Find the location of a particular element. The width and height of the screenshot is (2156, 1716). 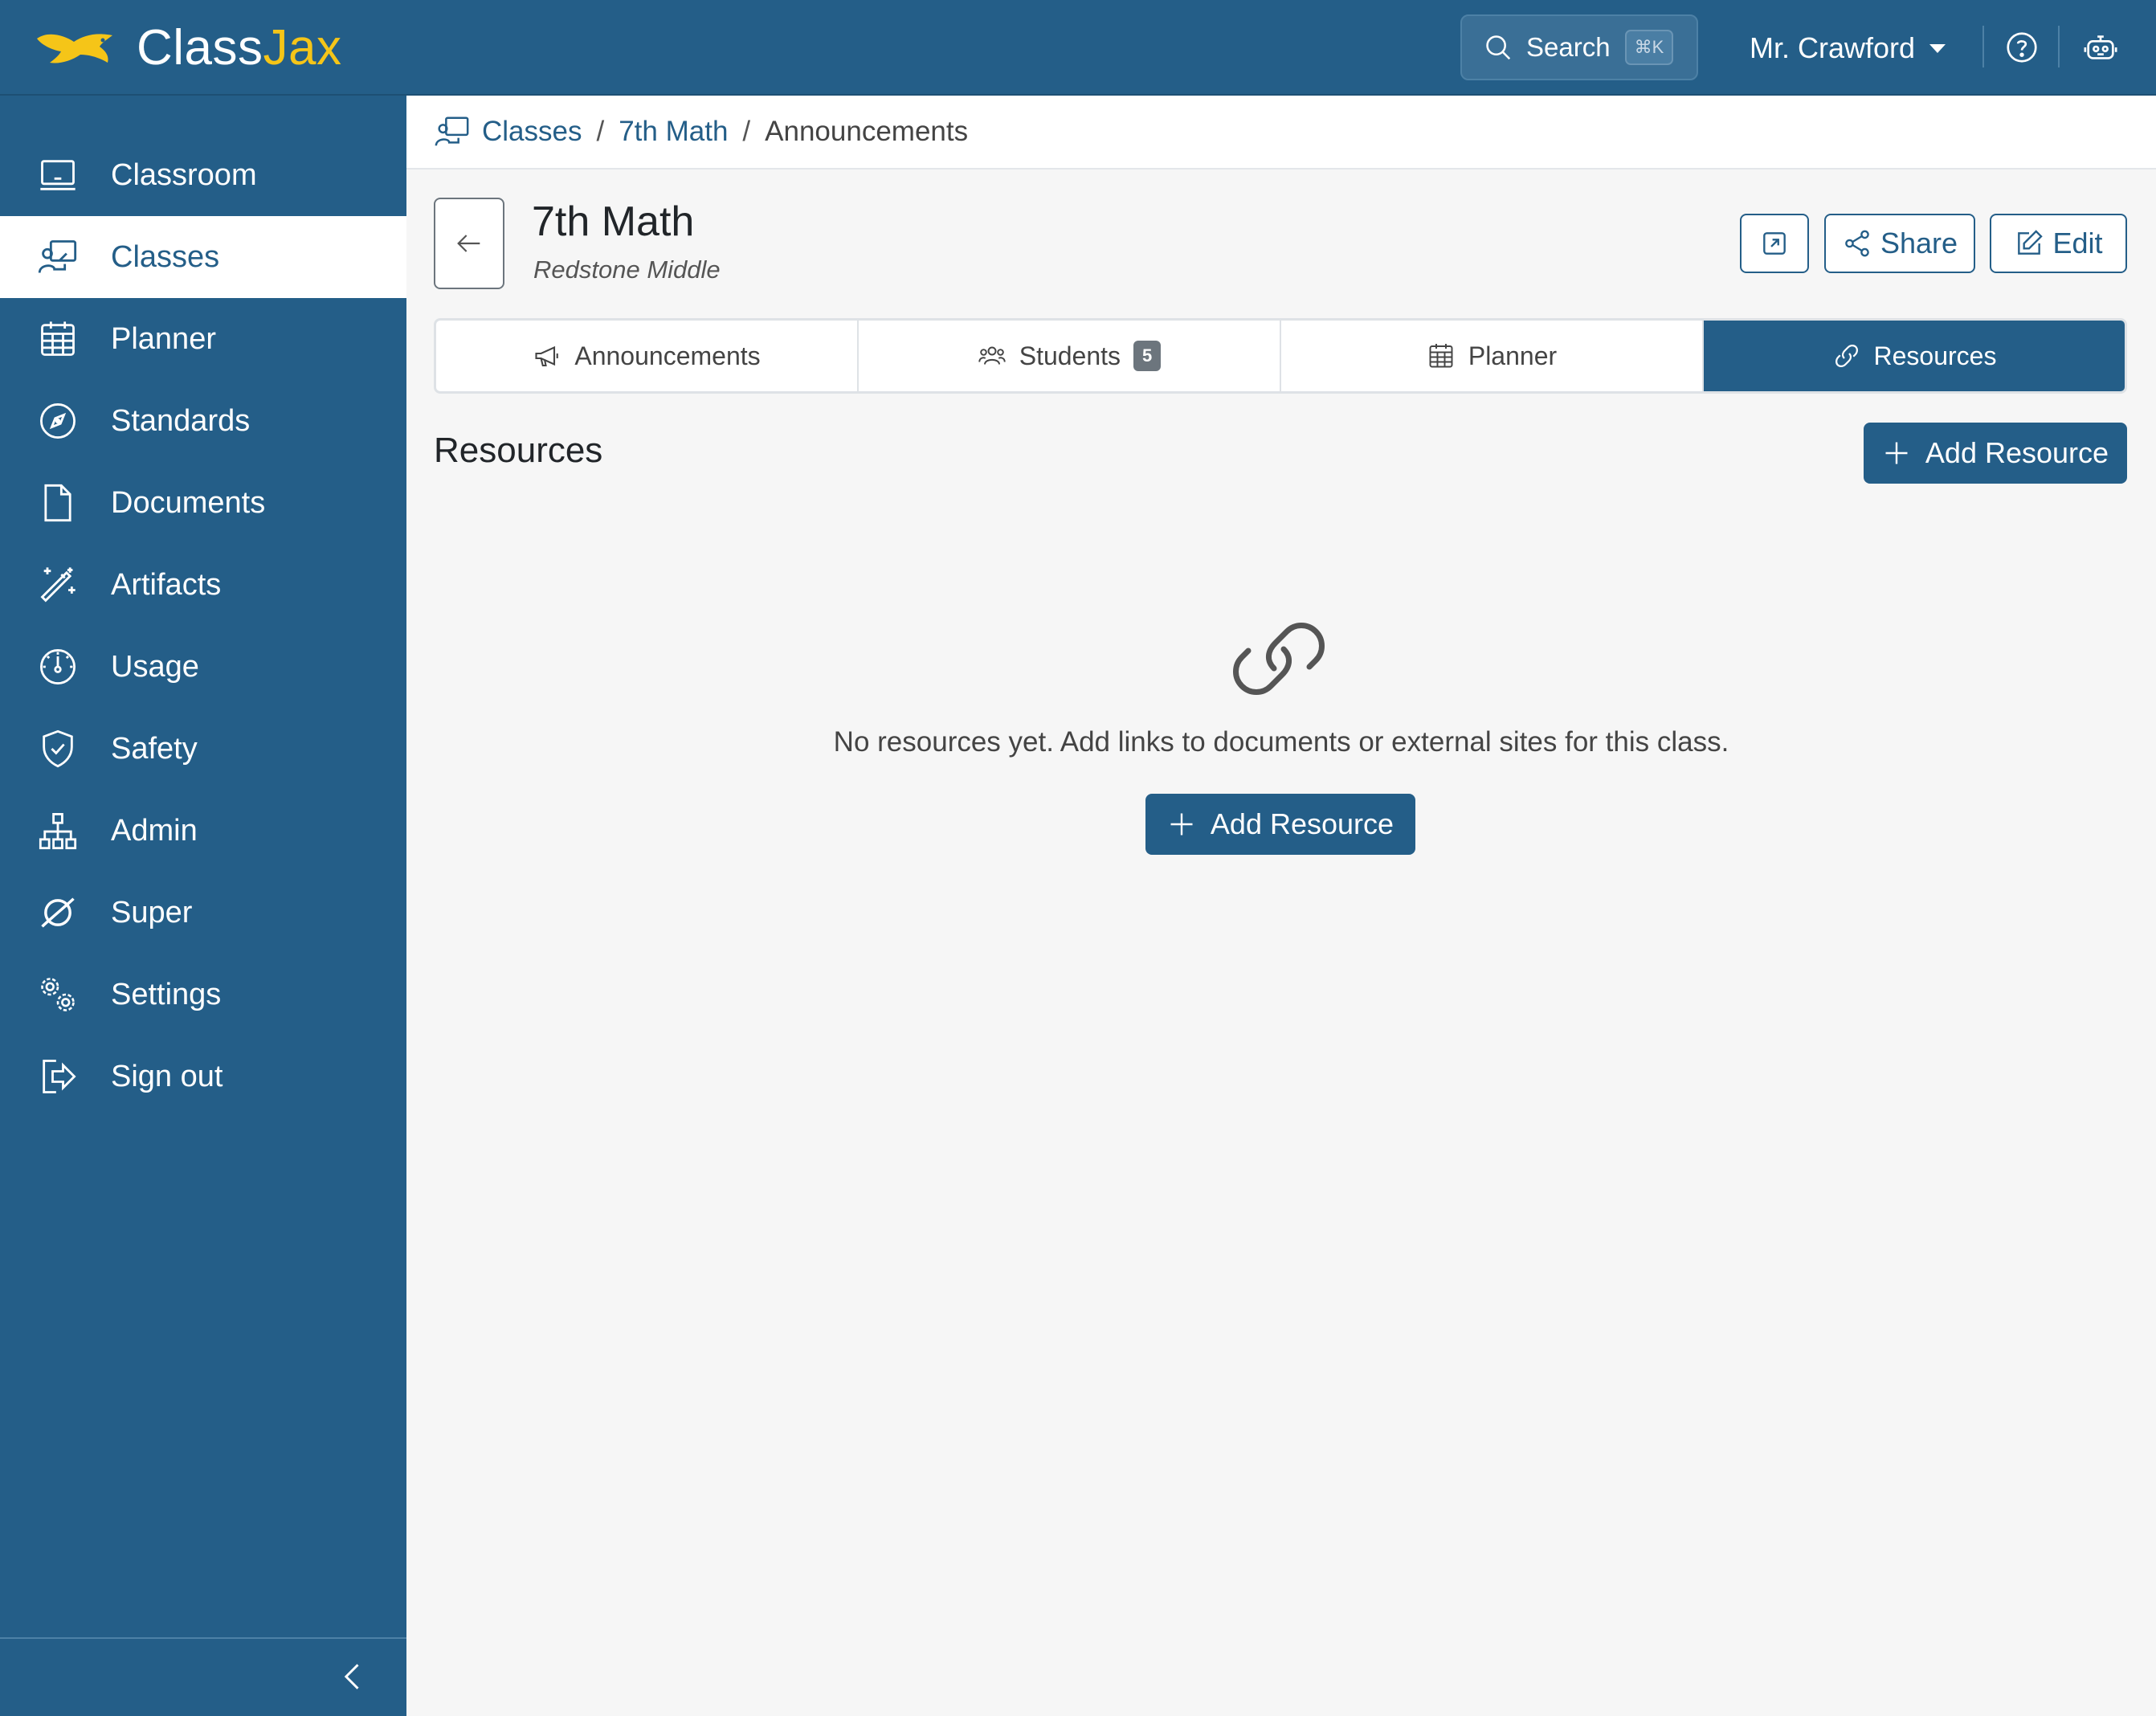

tab-label: Announcements is located at coordinates (667, 355).